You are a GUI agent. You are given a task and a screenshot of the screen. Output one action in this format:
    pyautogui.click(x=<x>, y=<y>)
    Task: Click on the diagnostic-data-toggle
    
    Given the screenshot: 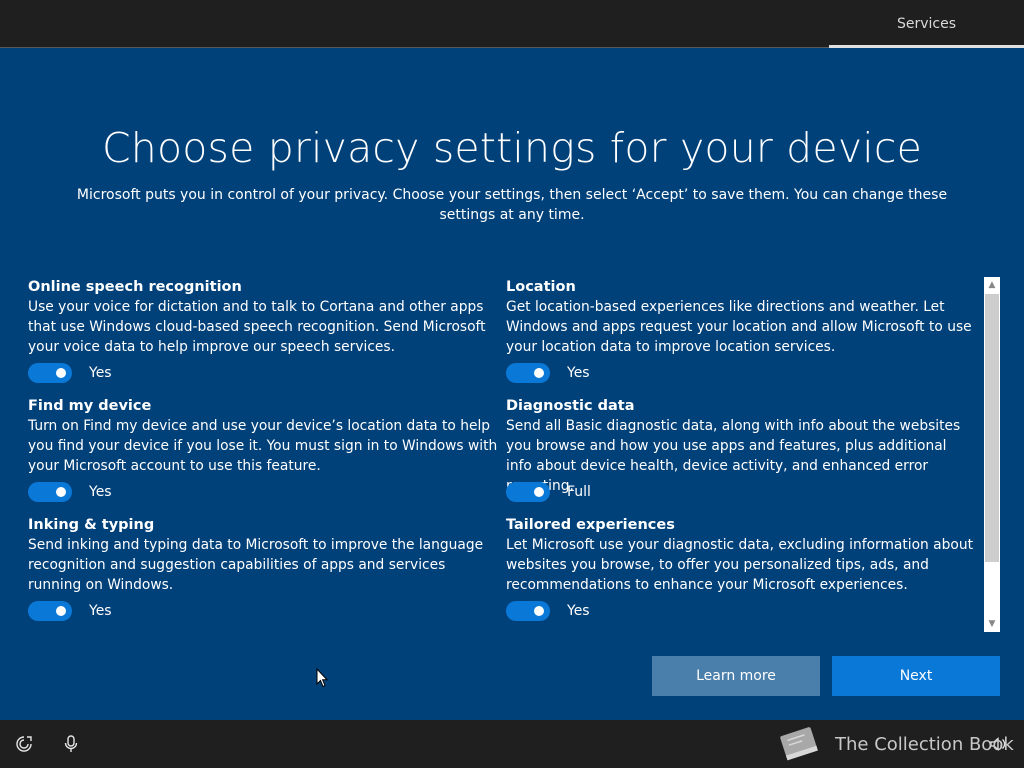 What is the action you would take?
    pyautogui.click(x=528, y=492)
    